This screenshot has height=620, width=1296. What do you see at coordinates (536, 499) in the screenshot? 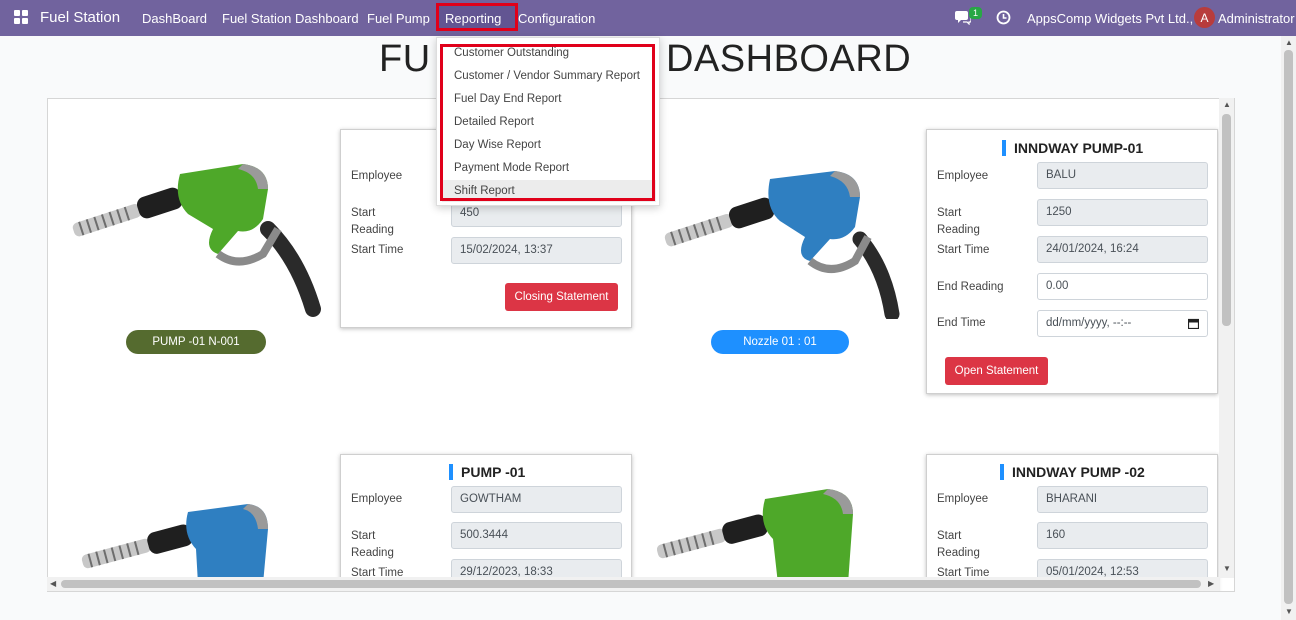
I see `employee-field: GOWTHAM` at bounding box center [536, 499].